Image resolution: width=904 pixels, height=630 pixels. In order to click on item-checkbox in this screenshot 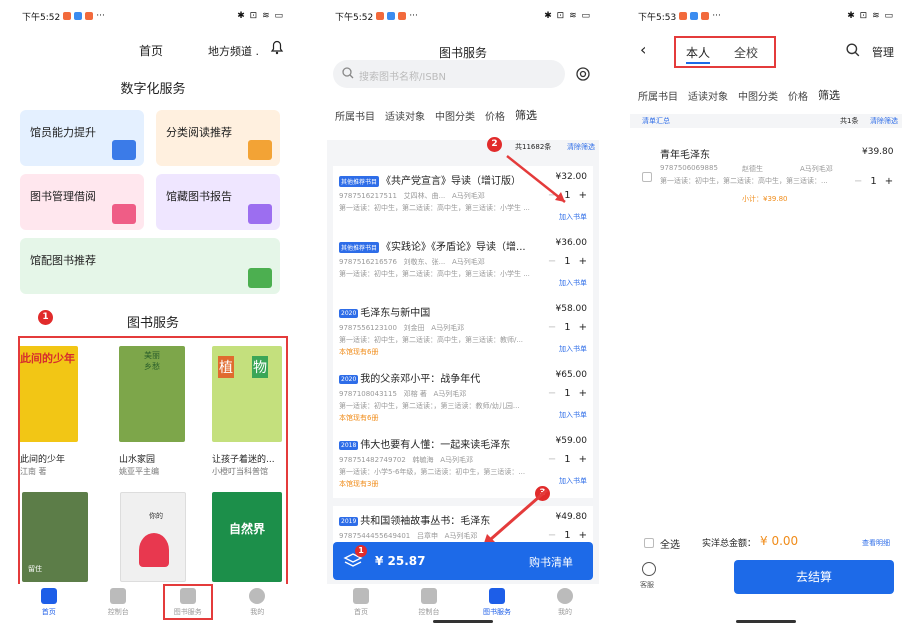, I will do `click(647, 177)`.